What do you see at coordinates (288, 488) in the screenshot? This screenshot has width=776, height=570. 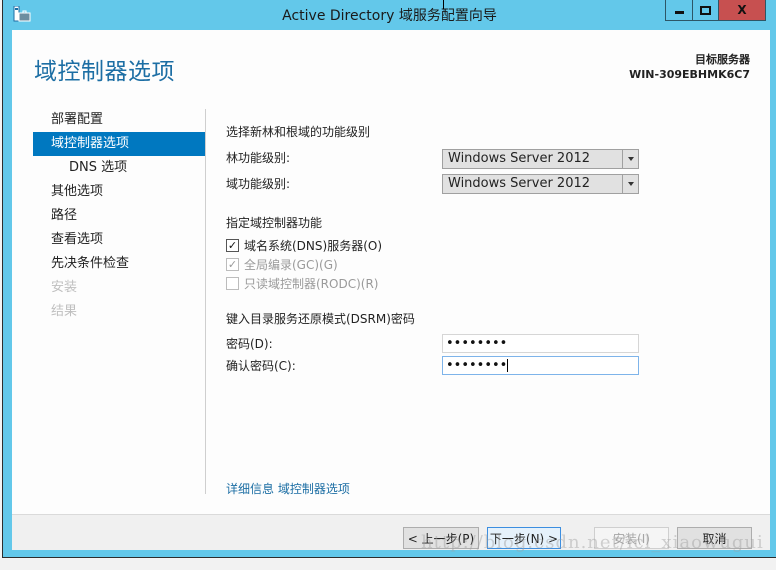 I see `more-info-link: 详细信息 域控制器选项` at bounding box center [288, 488].